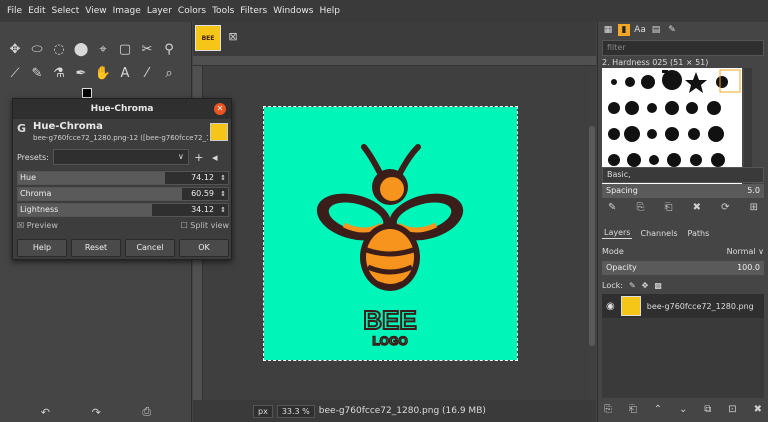  Describe the element at coordinates (592, 236) in the screenshot. I see `scrollbar-thumb` at that location.